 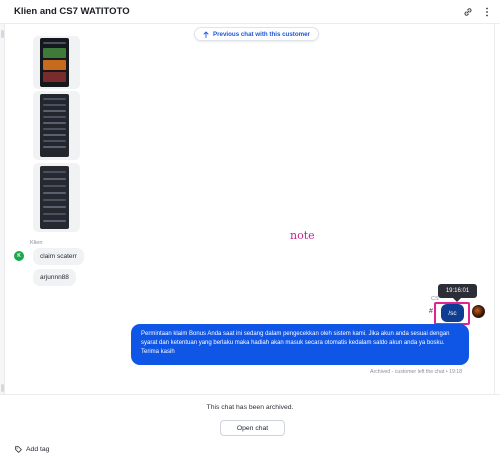 What do you see at coordinates (54, 277) in the screenshot?
I see `customer-message: arjunnn88` at bounding box center [54, 277].